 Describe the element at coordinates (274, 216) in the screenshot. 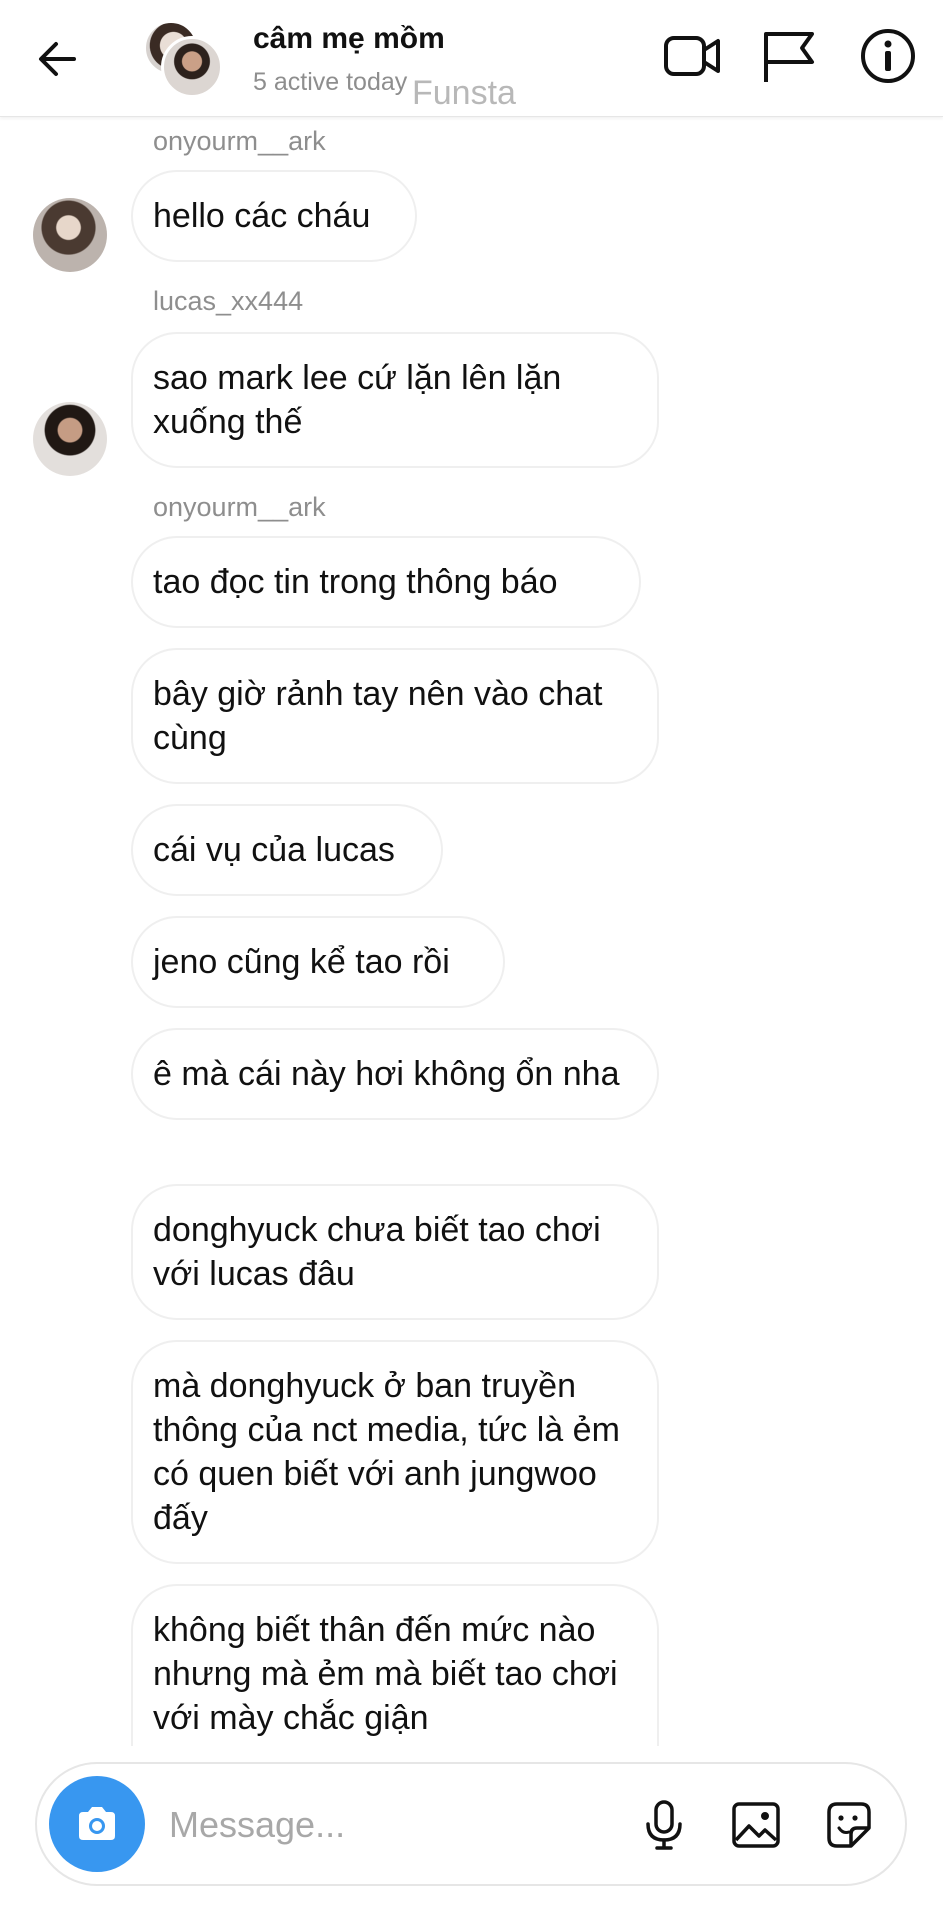

I see `message-bubble: hello các cháu` at that location.